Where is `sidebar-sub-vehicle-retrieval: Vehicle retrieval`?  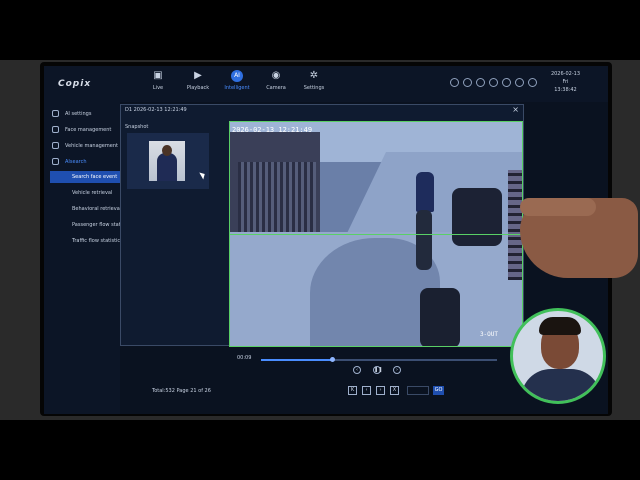 sidebar-sub-vehicle-retrieval: Vehicle retrieval is located at coordinates (92, 193).